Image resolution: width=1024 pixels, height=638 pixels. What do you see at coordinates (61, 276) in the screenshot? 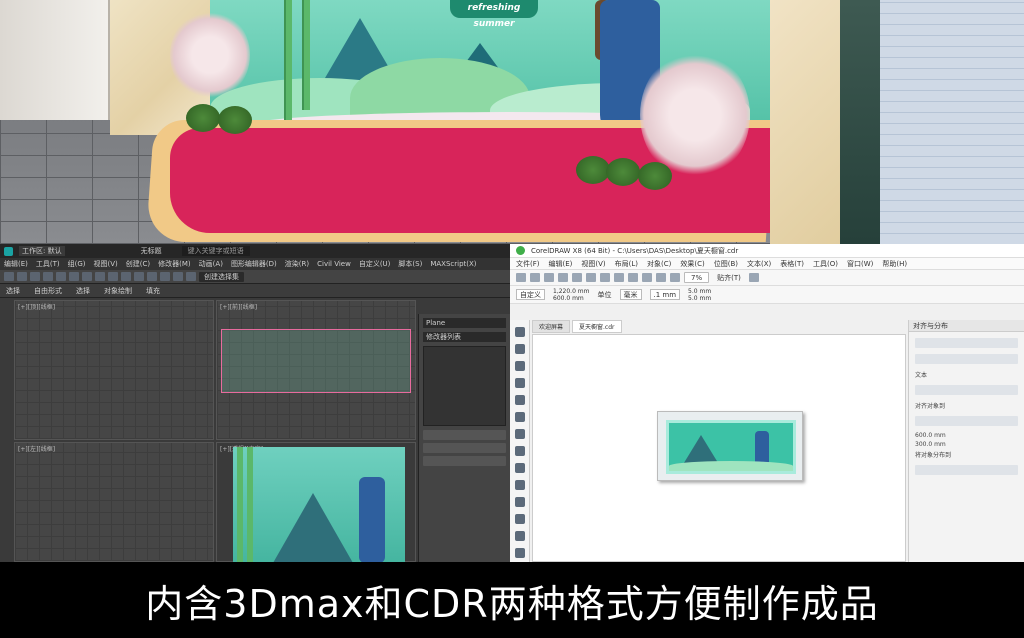
I see `select-icon` at bounding box center [61, 276].